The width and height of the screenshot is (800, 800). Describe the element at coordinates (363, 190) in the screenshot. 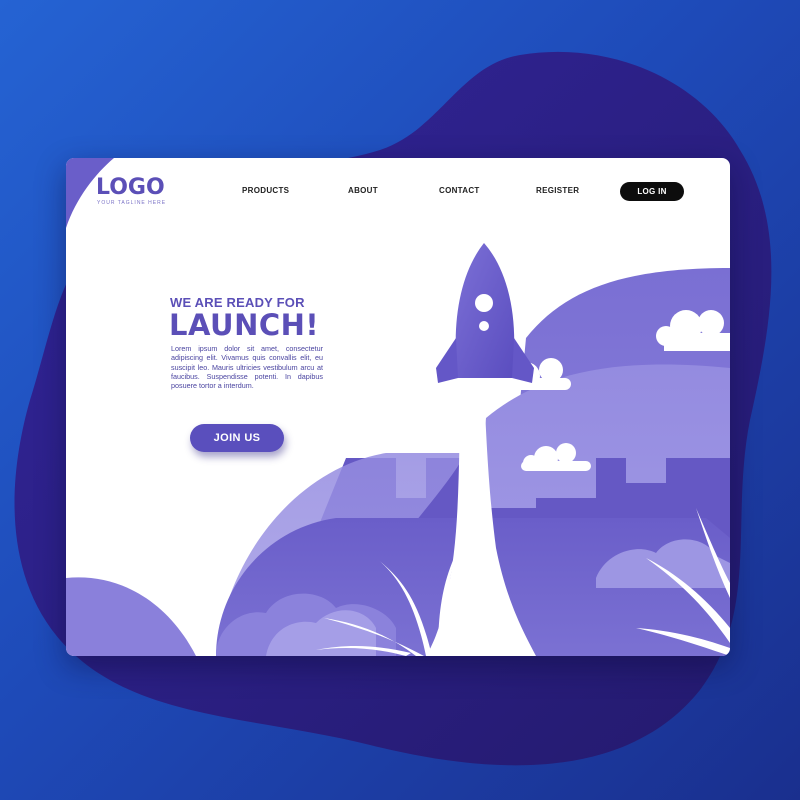

I see `nav-about: ABOUT` at that location.